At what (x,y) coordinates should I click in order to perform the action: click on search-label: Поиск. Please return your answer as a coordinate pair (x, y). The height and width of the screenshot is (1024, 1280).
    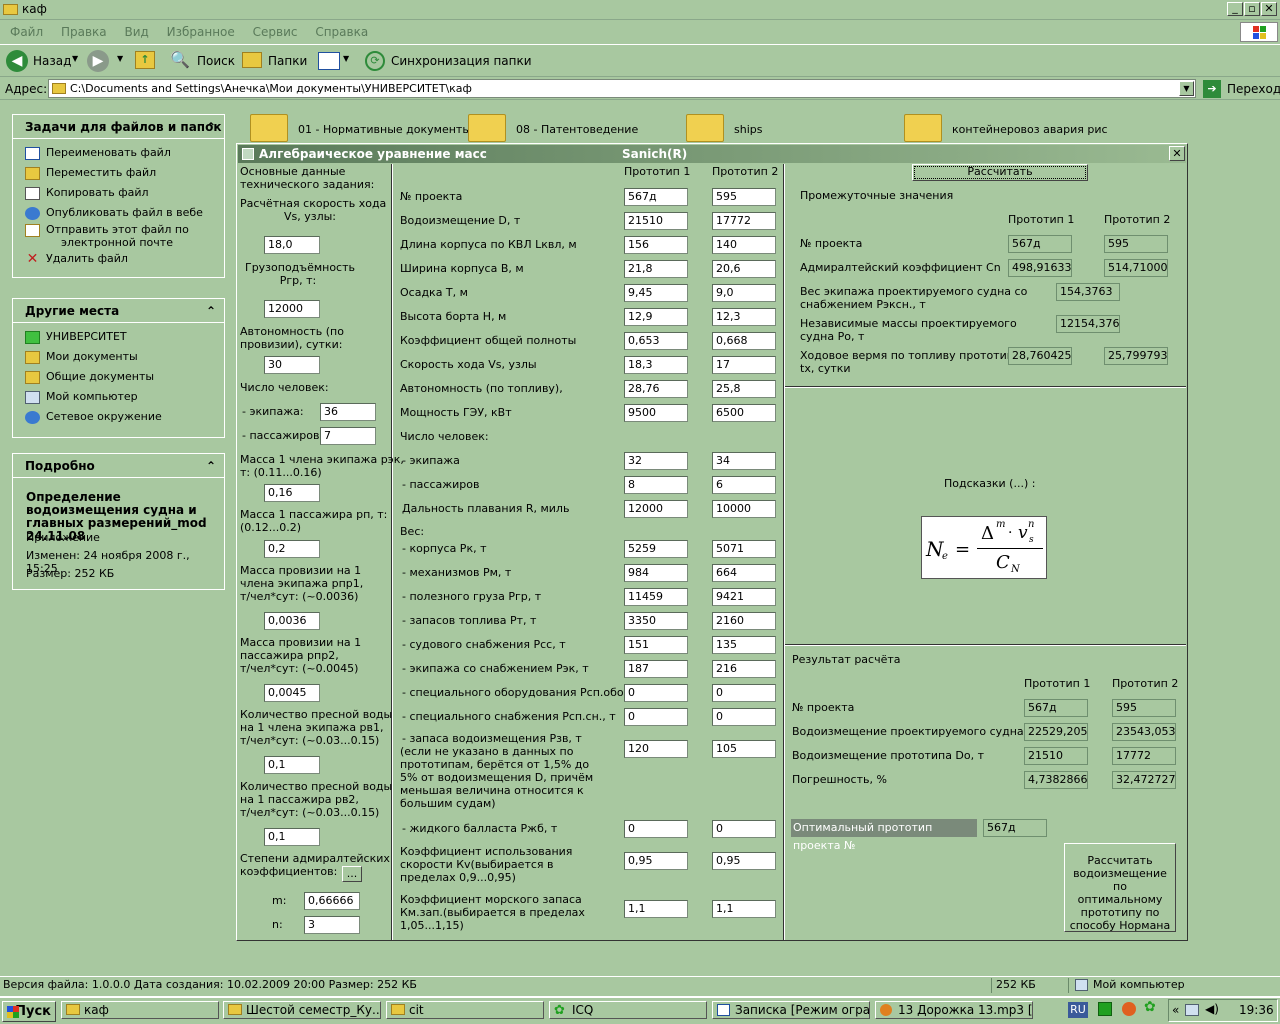
    Looking at the image, I should click on (216, 61).